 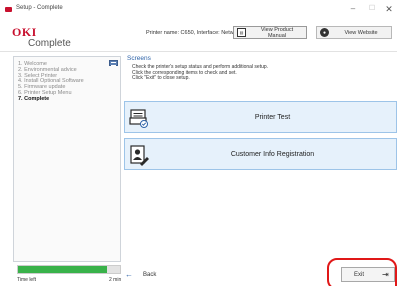 I want to click on section-title: Screens, so click(x=139, y=58).